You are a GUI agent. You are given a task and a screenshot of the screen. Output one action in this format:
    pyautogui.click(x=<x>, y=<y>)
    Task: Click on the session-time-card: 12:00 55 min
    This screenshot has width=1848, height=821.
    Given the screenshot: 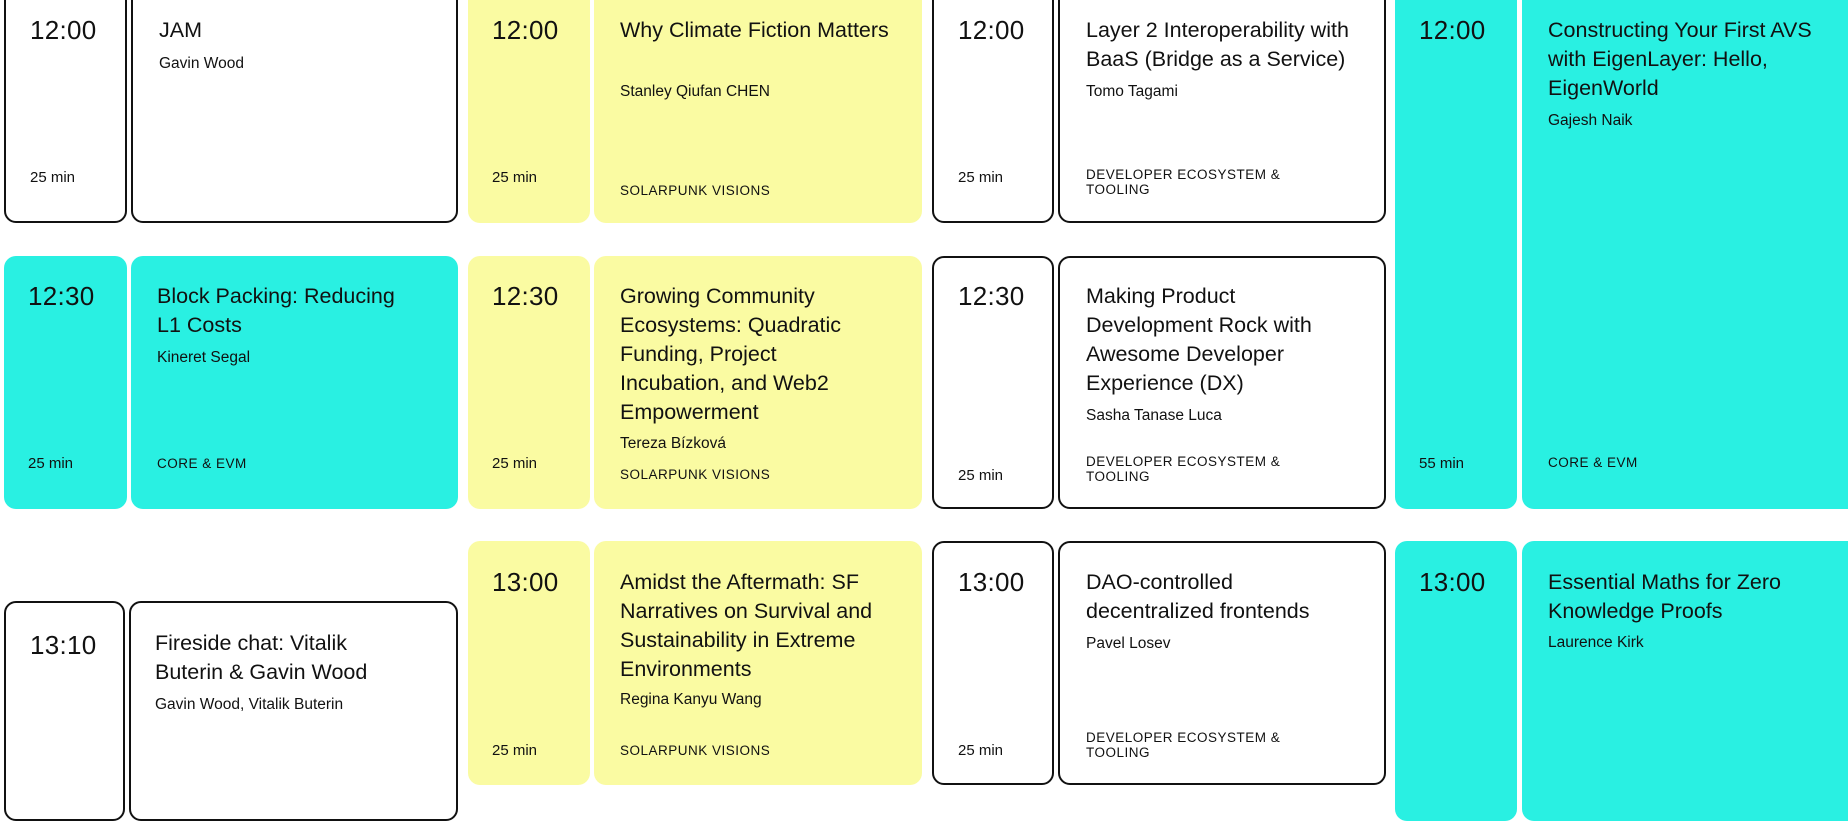 What is the action you would take?
    pyautogui.click(x=1456, y=254)
    